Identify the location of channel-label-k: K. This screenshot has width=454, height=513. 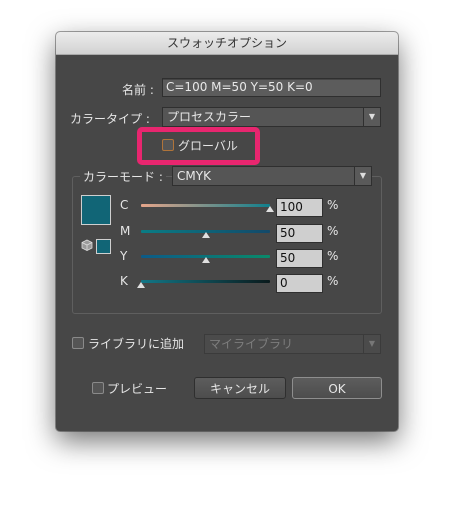
(124, 281).